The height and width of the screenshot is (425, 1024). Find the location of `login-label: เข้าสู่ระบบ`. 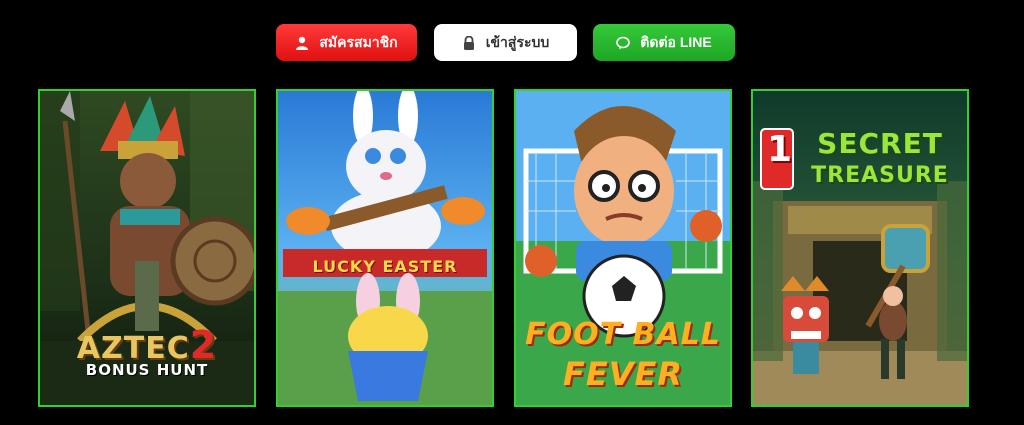

login-label: เข้าสู่ระบบ is located at coordinates (517, 41).